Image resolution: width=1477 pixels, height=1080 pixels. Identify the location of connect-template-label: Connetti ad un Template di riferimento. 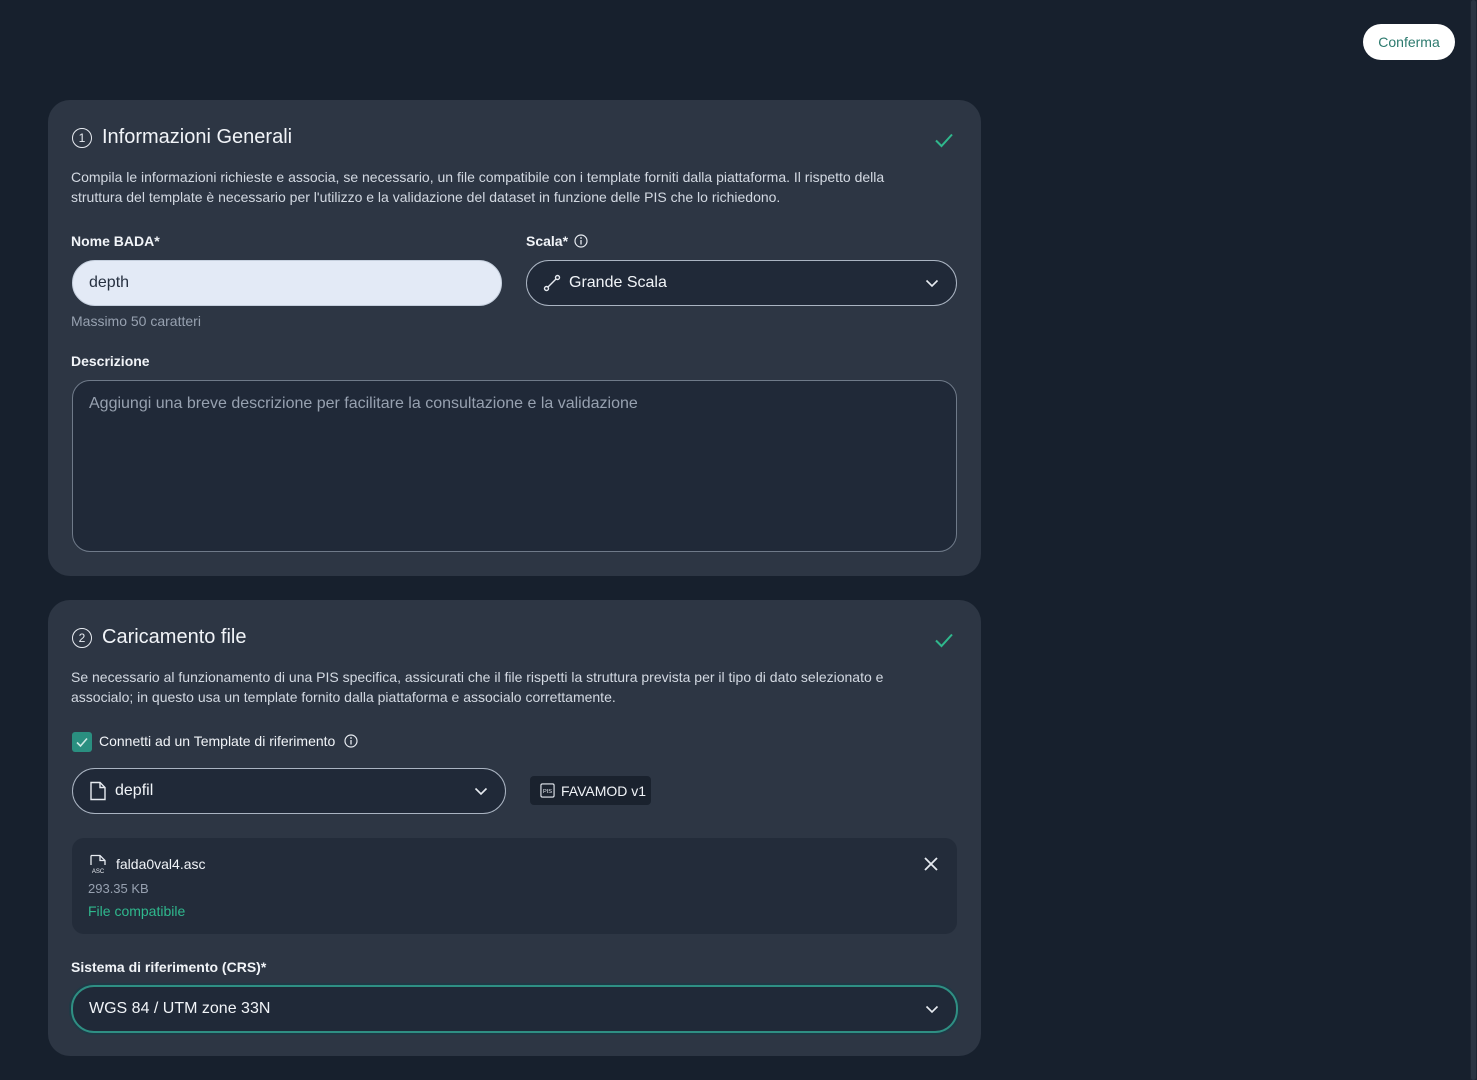
(228, 741).